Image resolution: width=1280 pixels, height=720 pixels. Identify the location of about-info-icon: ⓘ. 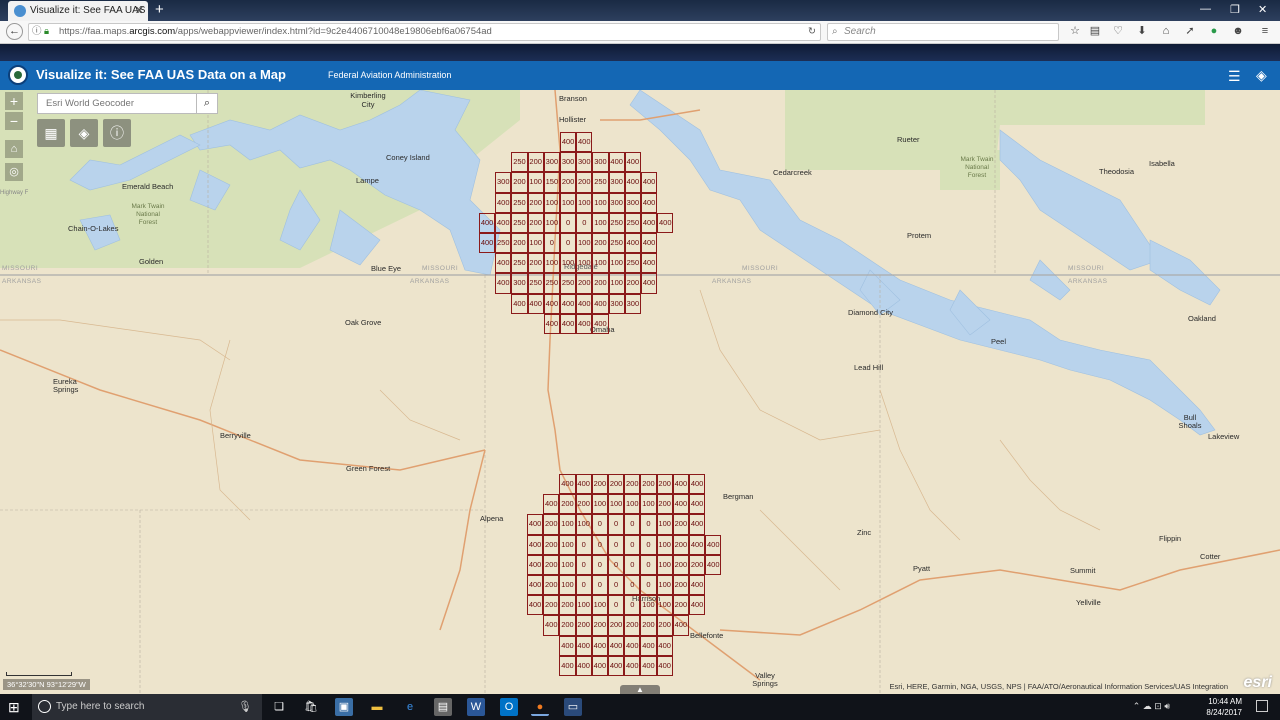
(117, 133).